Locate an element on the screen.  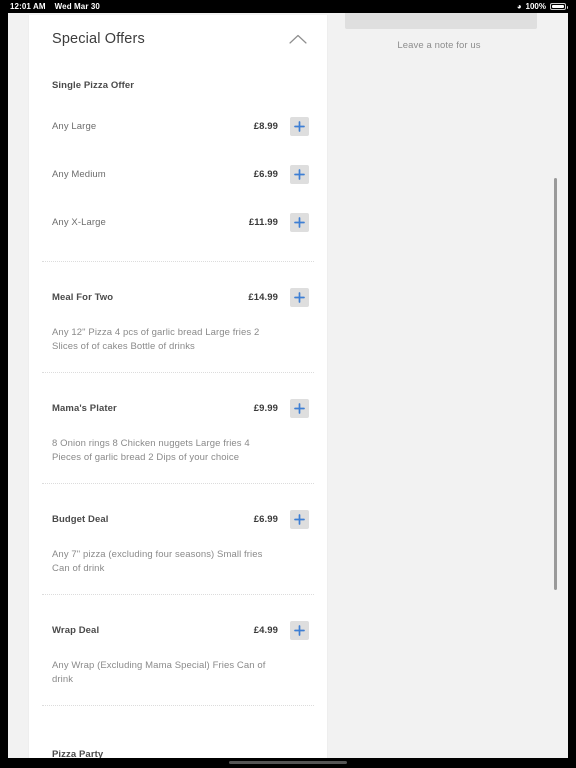
status-bar-time: 12:01 AM is located at coordinates (28, 6).